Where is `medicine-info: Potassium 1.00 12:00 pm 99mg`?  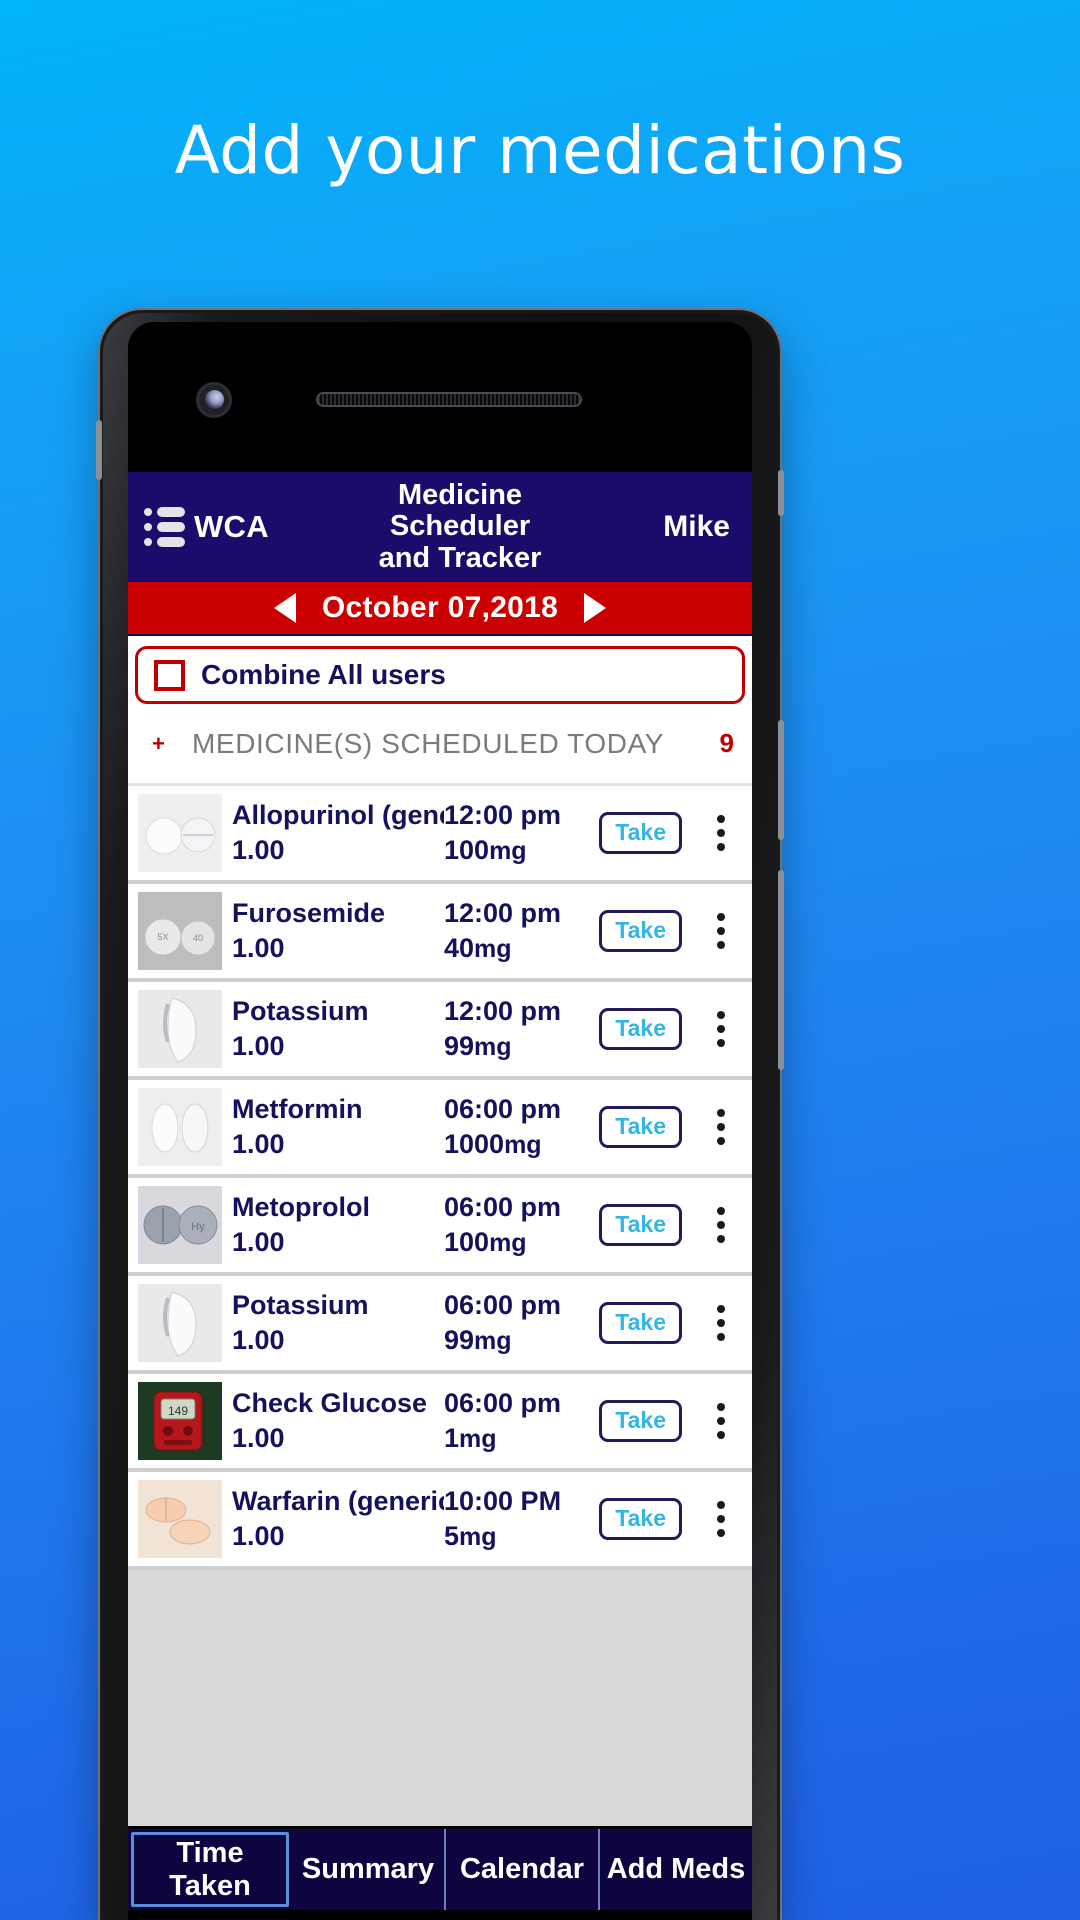
medicine-info: Potassium 1.00 12:00 pm 99mg is located at coordinates (410, 1029).